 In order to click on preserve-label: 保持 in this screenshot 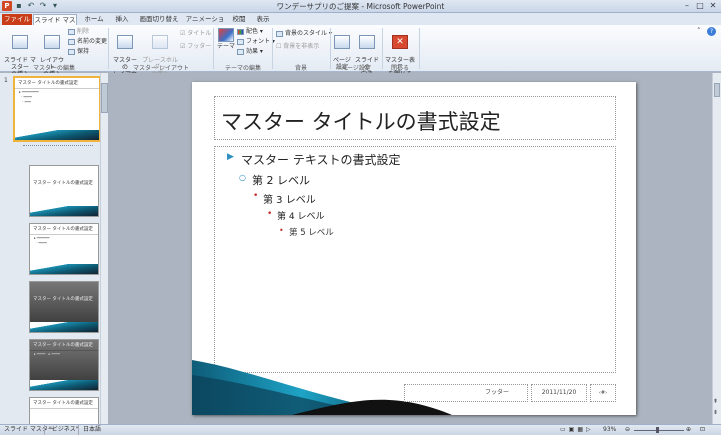, I will do `click(83, 51)`.